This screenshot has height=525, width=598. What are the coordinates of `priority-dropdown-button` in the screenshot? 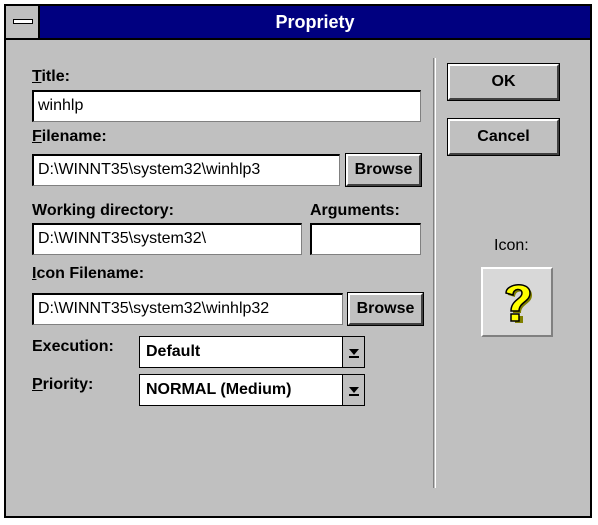 It's located at (353, 390).